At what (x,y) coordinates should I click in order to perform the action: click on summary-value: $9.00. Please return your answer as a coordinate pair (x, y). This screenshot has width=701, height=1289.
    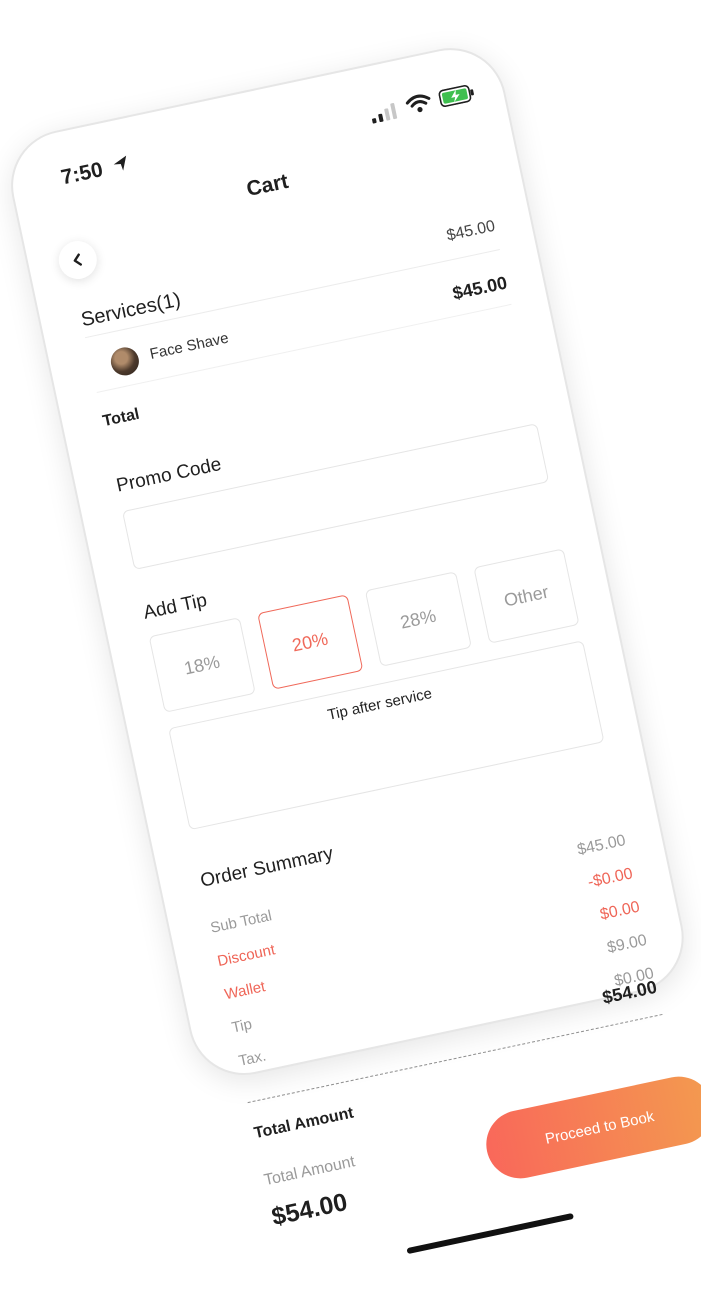
    Looking at the image, I should click on (627, 944).